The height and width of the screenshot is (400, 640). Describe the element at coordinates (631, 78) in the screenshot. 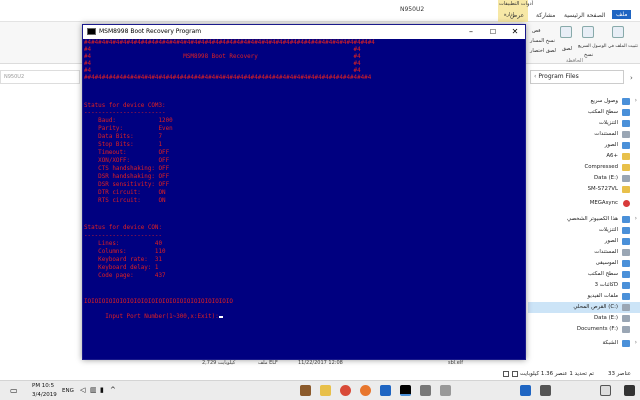

I see `nav-arrows-icon: ›` at that location.